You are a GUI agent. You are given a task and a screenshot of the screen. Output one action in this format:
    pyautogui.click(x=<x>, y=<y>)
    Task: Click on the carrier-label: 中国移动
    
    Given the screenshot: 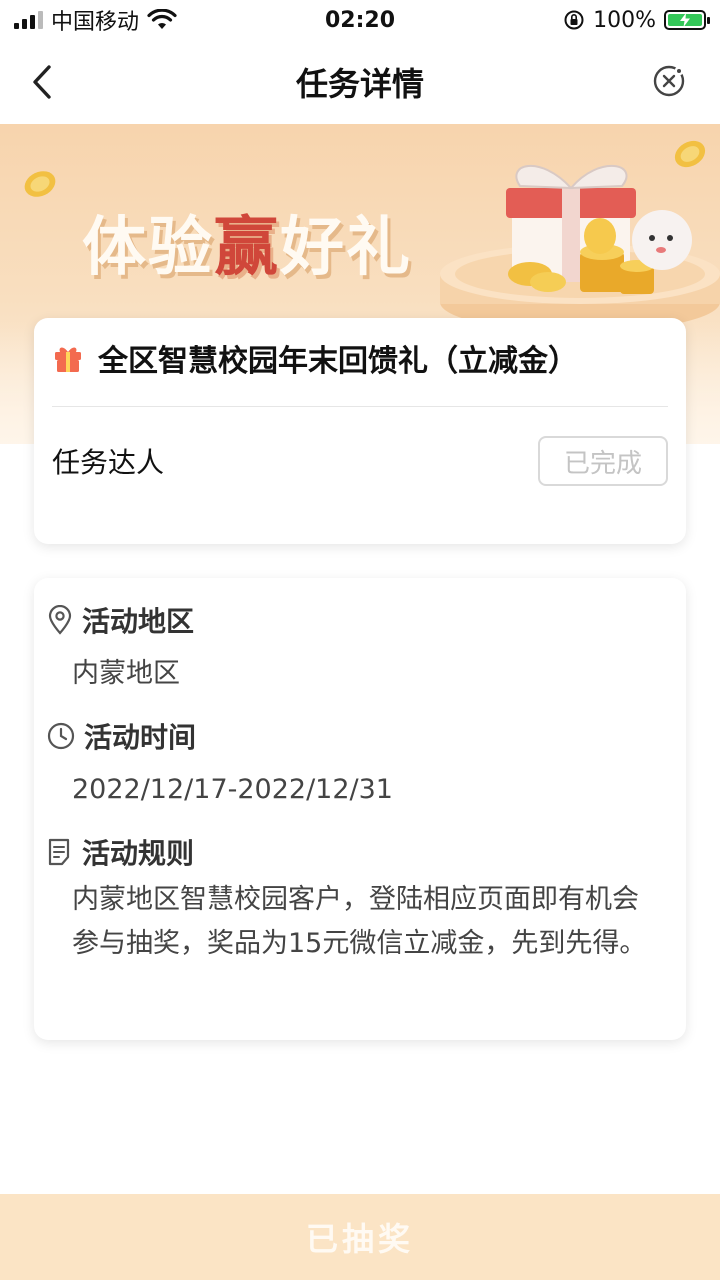 What is the action you would take?
    pyautogui.click(x=95, y=22)
    